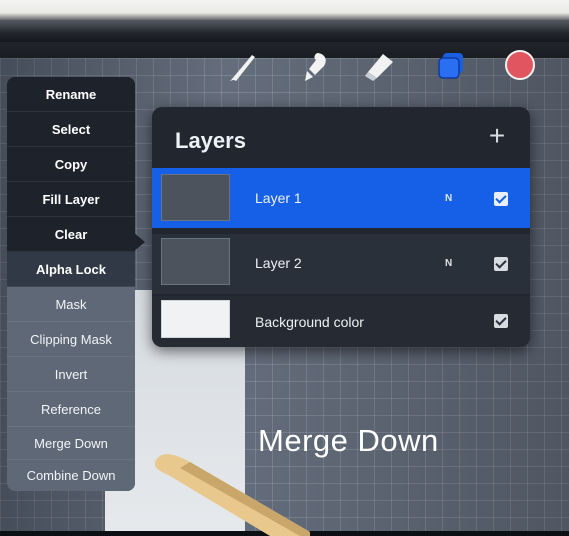  Describe the element at coordinates (71, 129) in the screenshot. I see `menu-item-select: Select` at that location.